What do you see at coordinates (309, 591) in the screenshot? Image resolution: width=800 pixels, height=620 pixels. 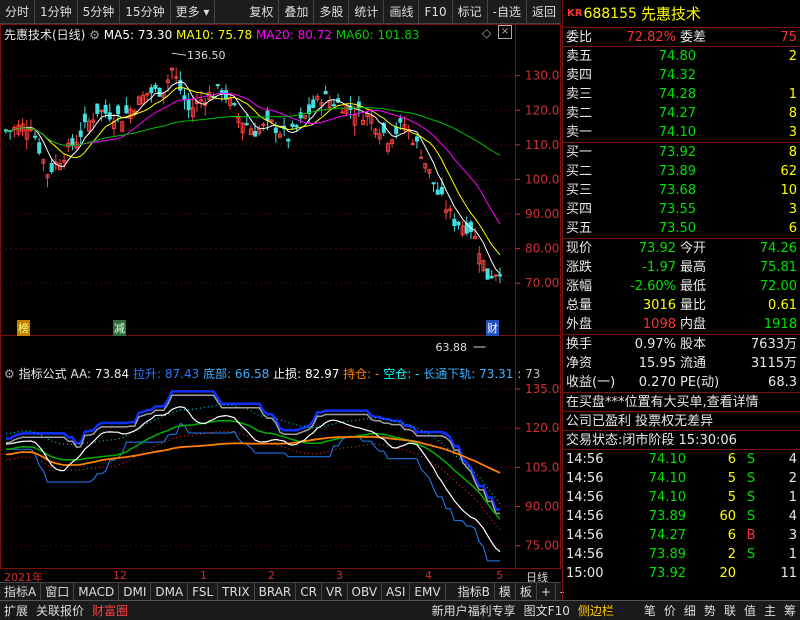 I see `tab-cr: CR` at bounding box center [309, 591].